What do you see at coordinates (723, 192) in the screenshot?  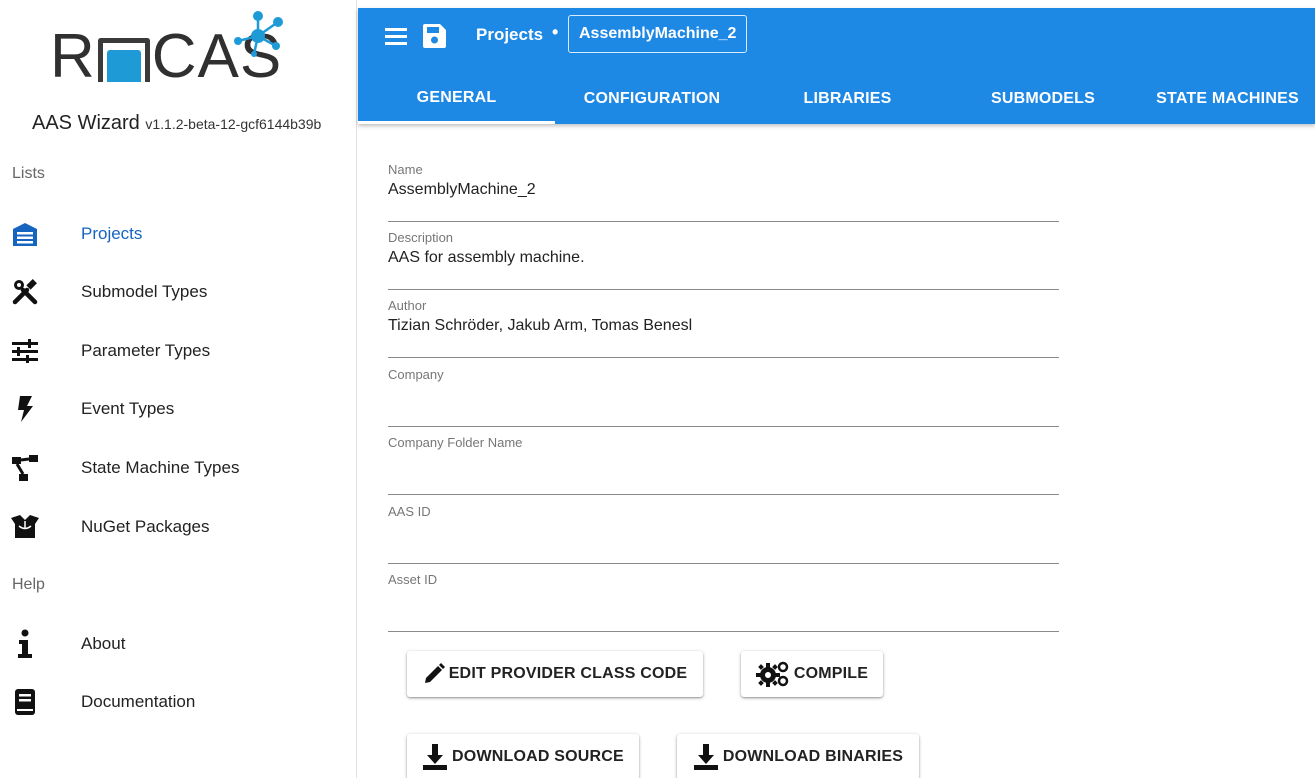 I see `name-field: Name AssemblyMachine_2` at bounding box center [723, 192].